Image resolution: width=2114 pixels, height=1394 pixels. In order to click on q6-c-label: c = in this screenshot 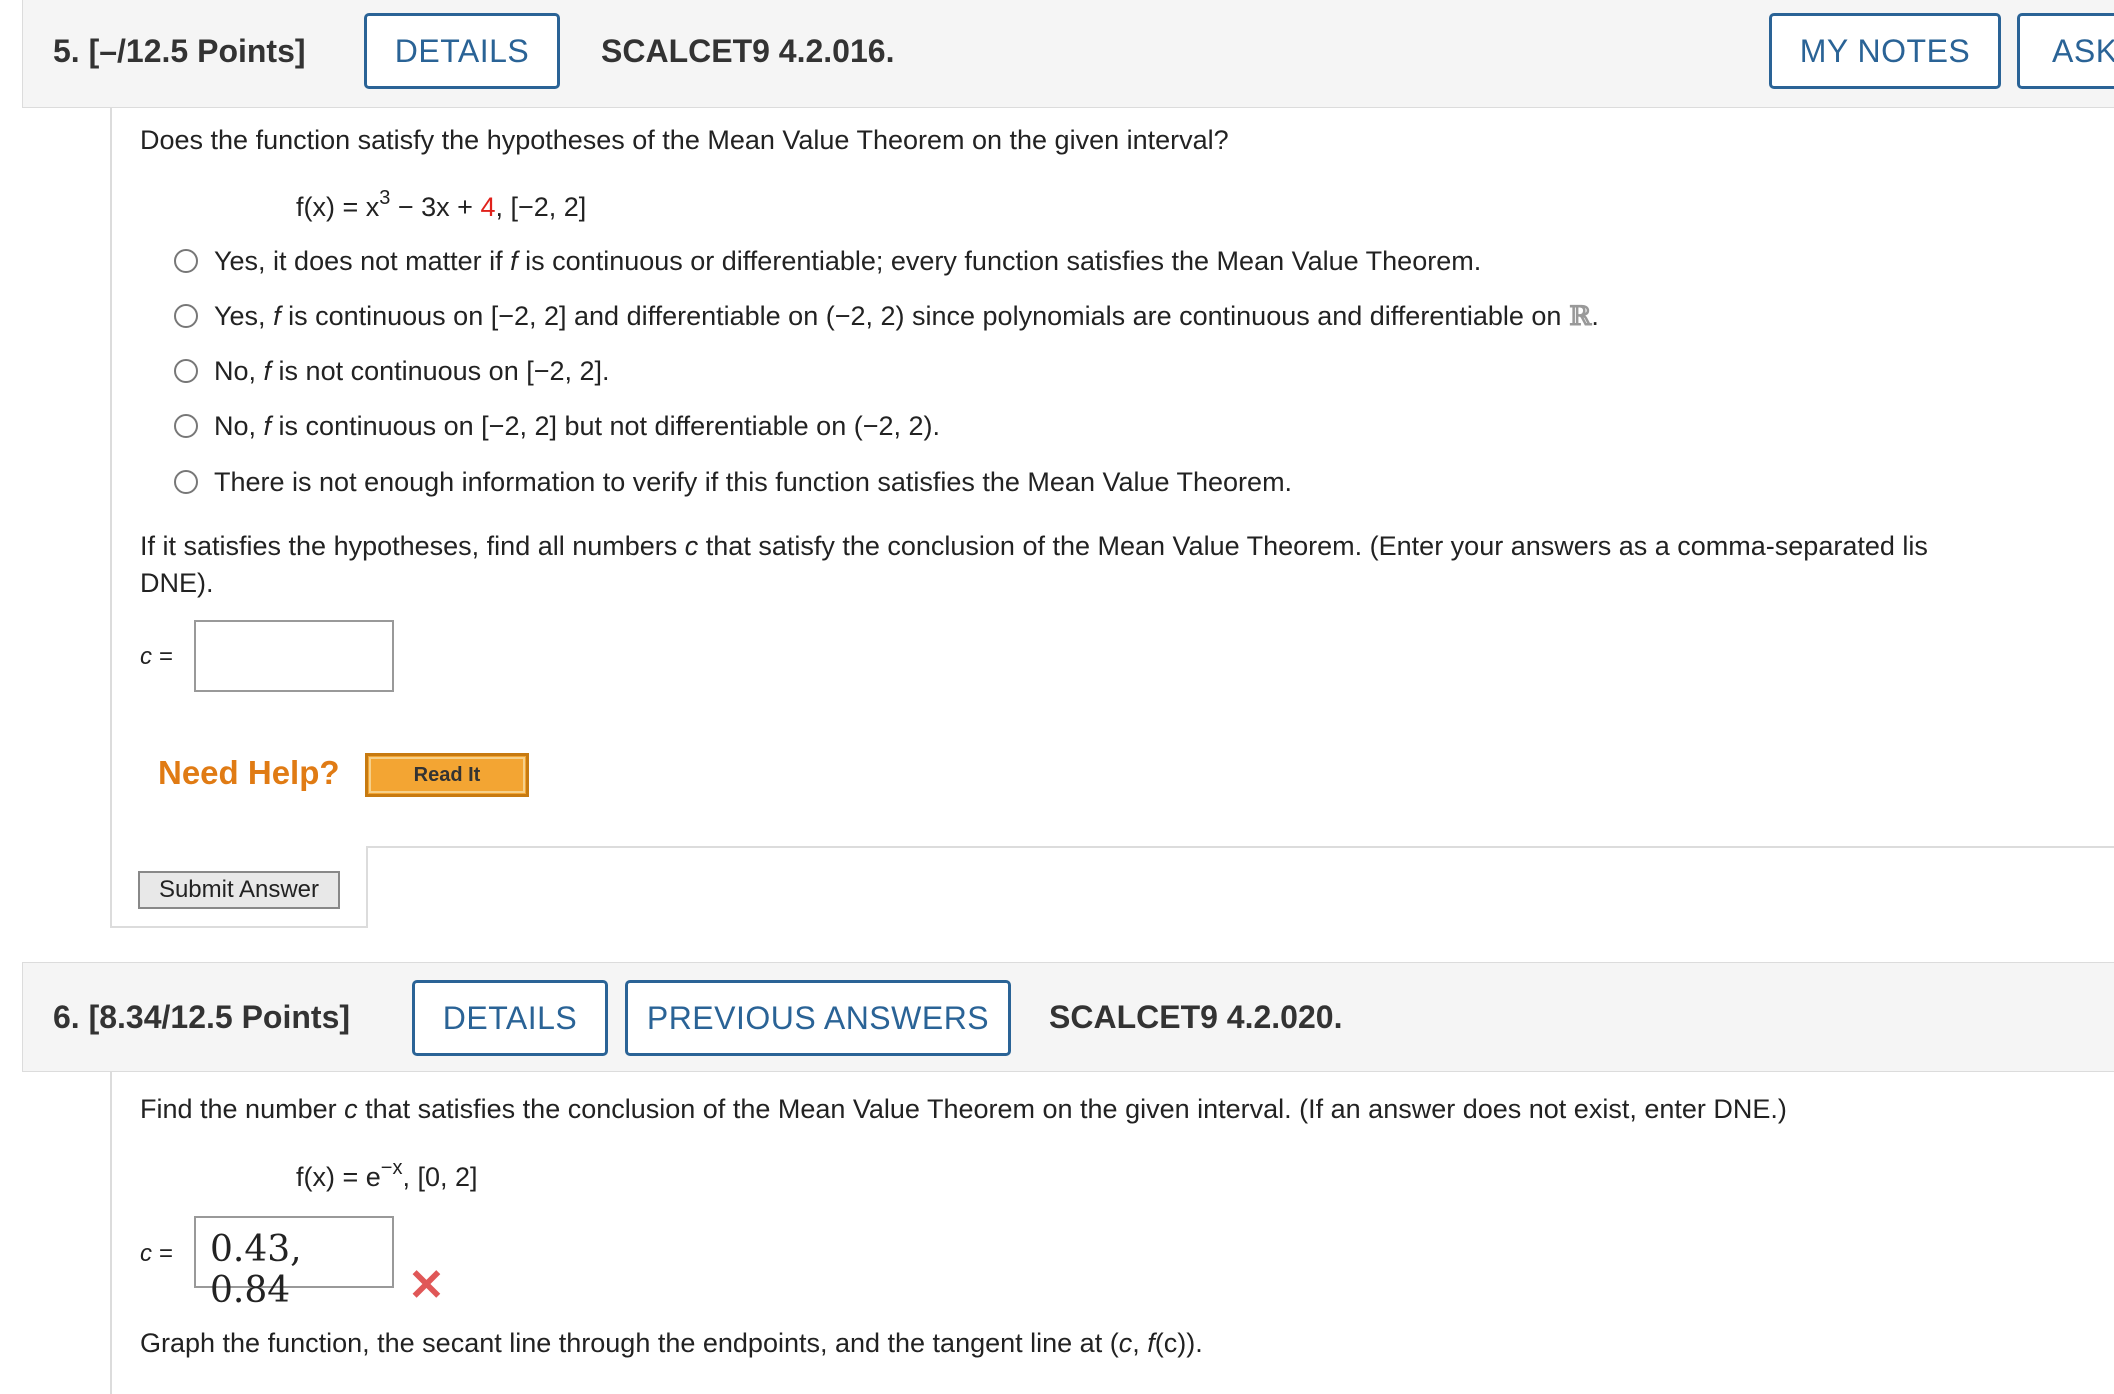, I will do `click(156, 1253)`.